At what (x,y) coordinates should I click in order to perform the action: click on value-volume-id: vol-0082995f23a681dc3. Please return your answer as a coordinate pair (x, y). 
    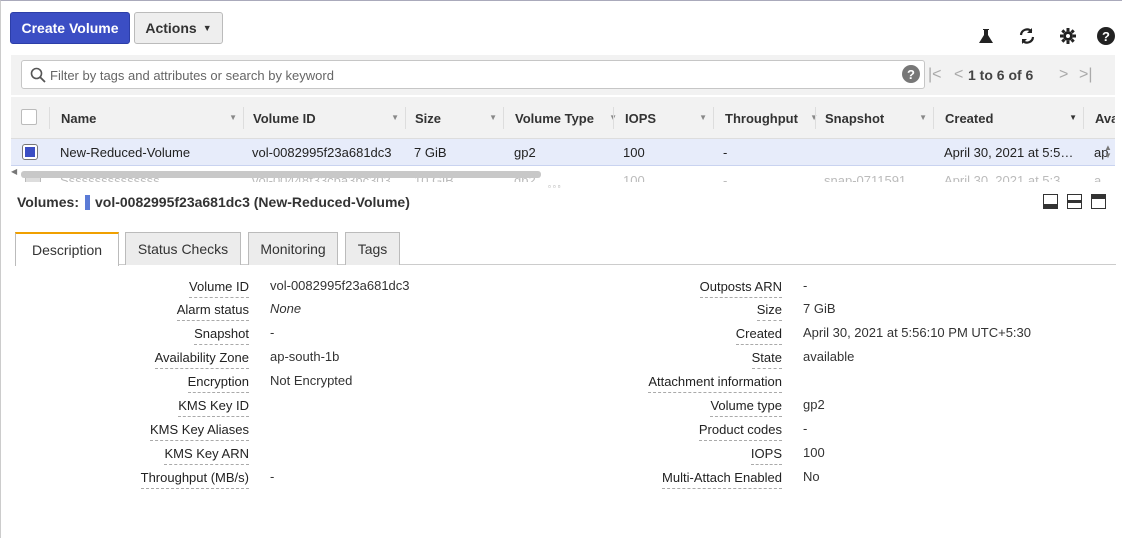
    Looking at the image, I should click on (340, 285).